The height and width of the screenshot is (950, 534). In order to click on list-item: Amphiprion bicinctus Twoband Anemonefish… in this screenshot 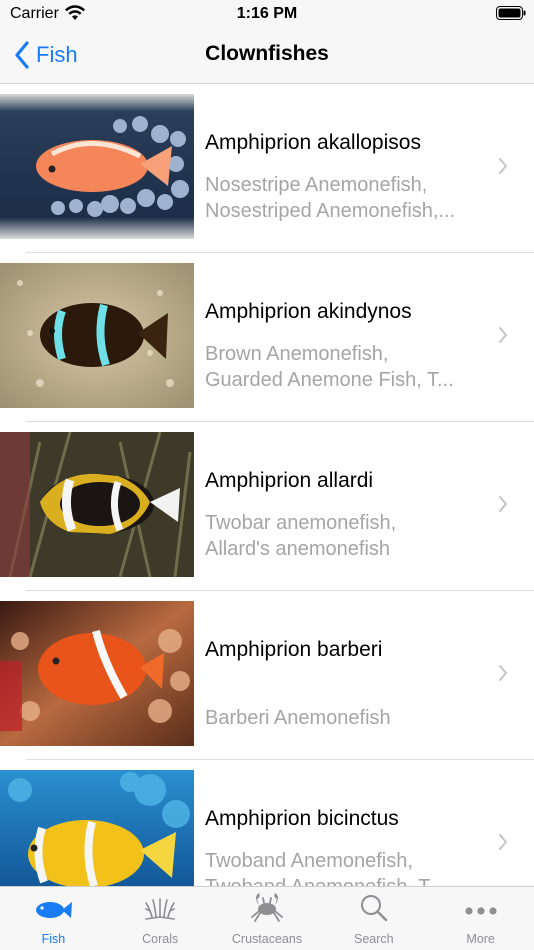, I will do `click(267, 823)`.